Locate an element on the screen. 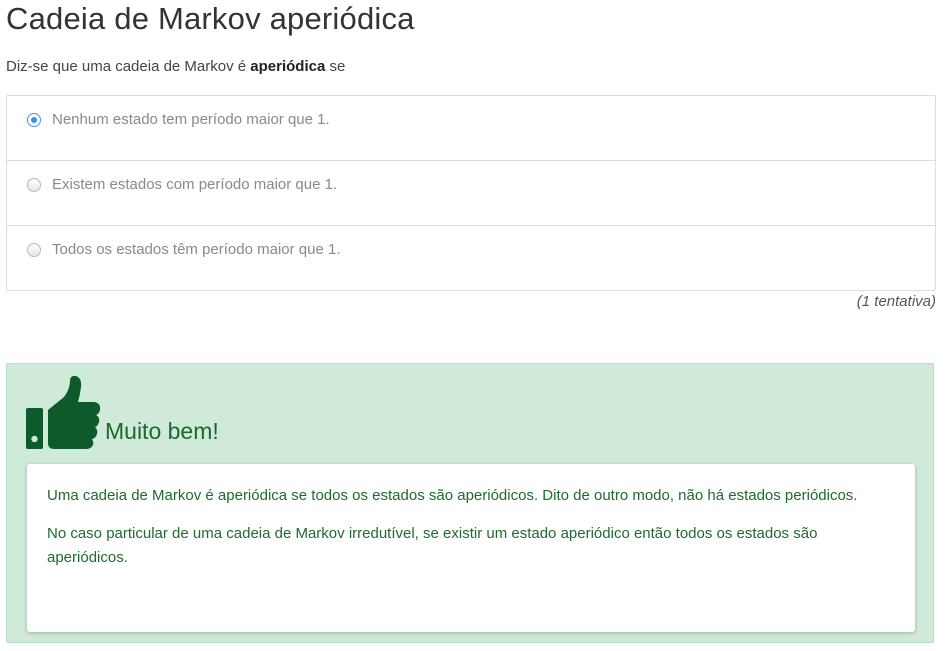 This screenshot has height=651, width=945. answer-option-1: Nenhum estado tem período maior que 1. is located at coordinates (471, 128).